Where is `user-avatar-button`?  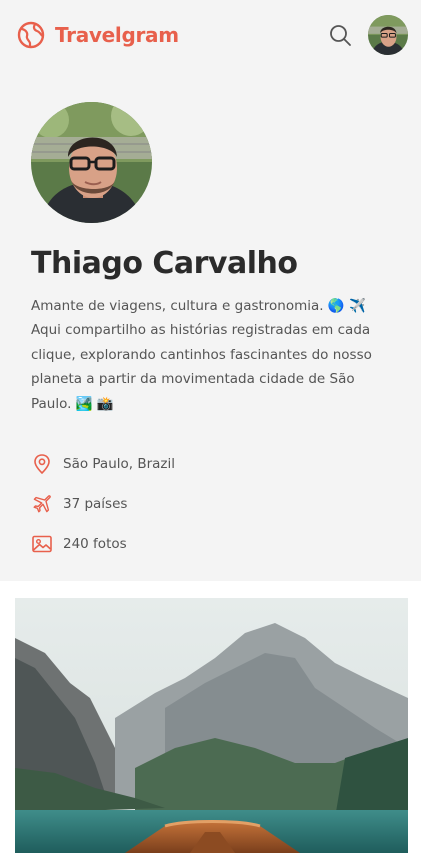
user-avatar-button is located at coordinates (388, 35).